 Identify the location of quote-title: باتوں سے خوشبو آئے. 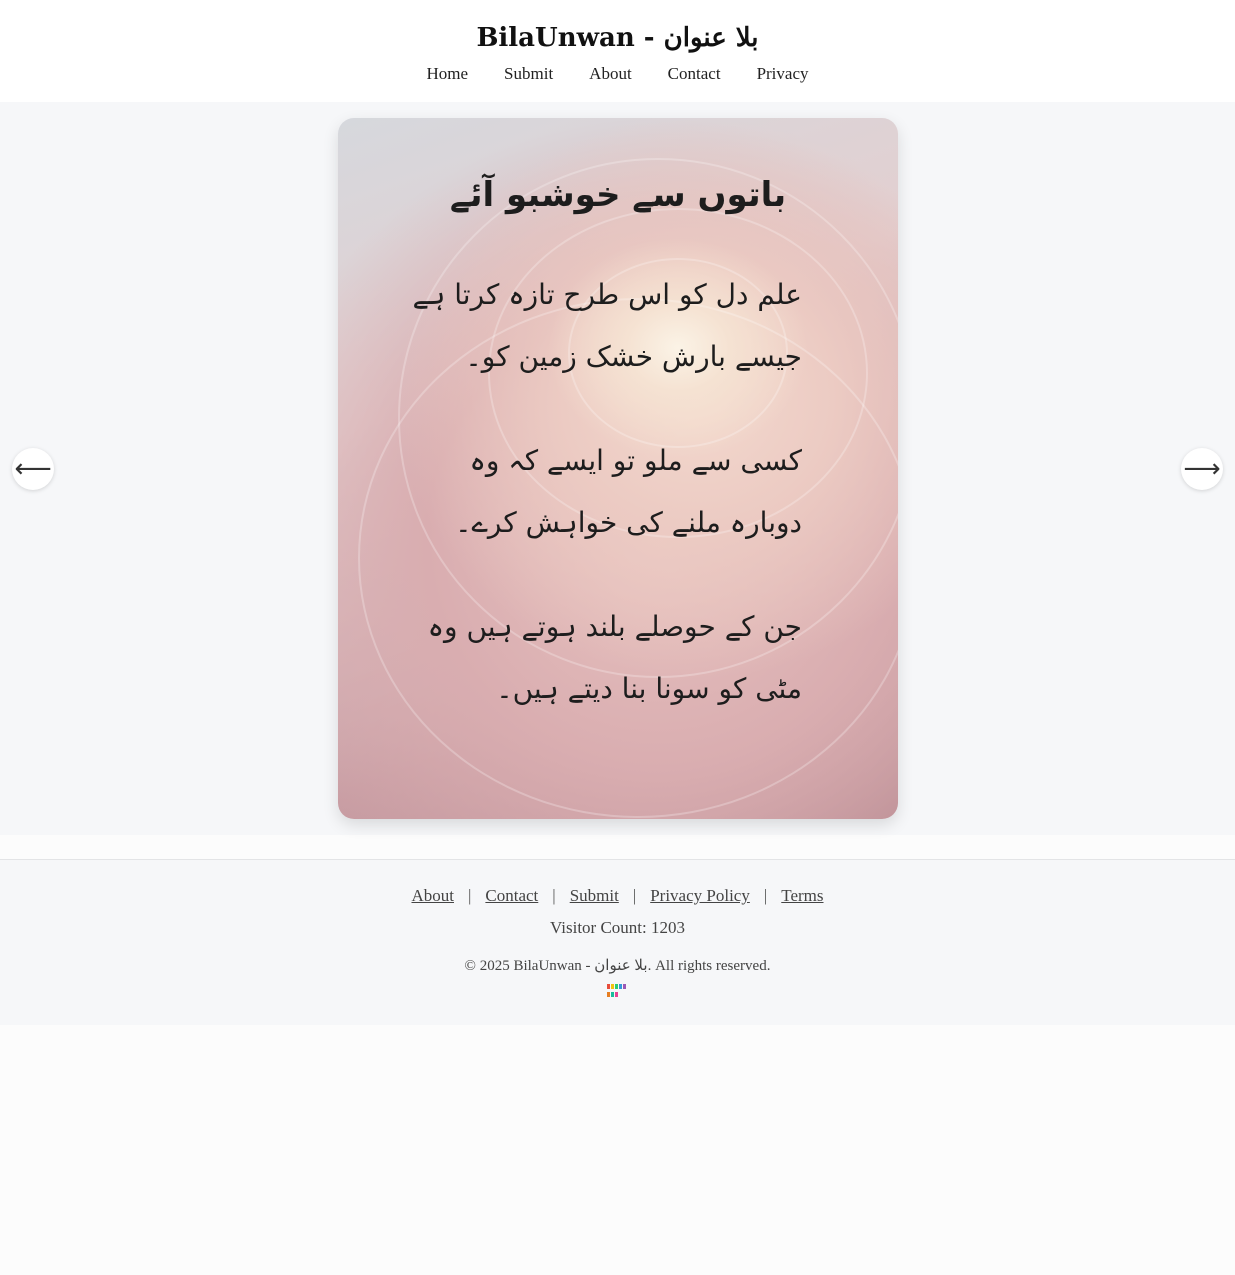
(618, 195).